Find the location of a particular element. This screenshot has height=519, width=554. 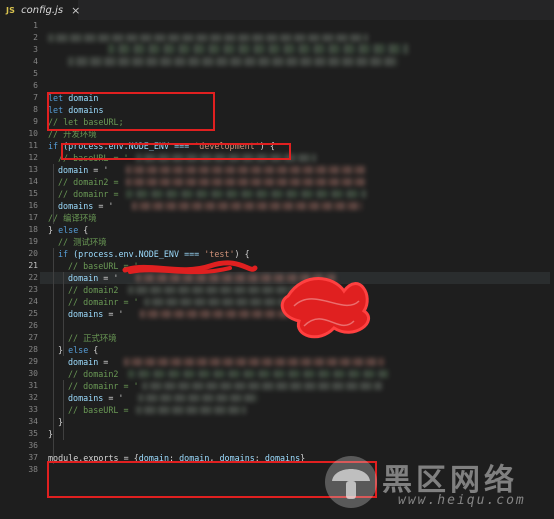

code-line: // 正式环境 is located at coordinates (92, 338).